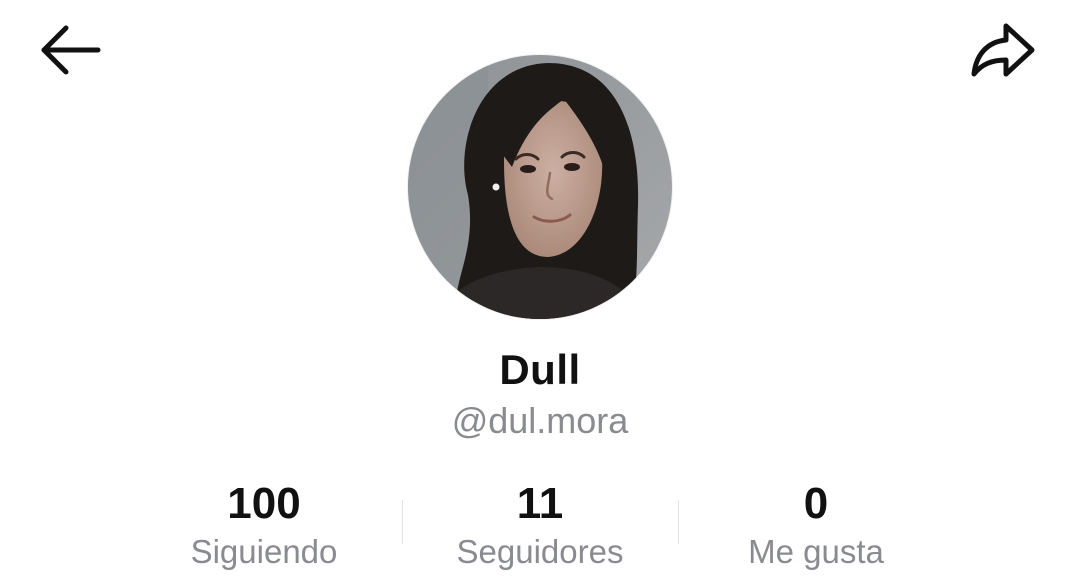 The image size is (1080, 588). What do you see at coordinates (540, 503) in the screenshot?
I see `stat-value: 11` at bounding box center [540, 503].